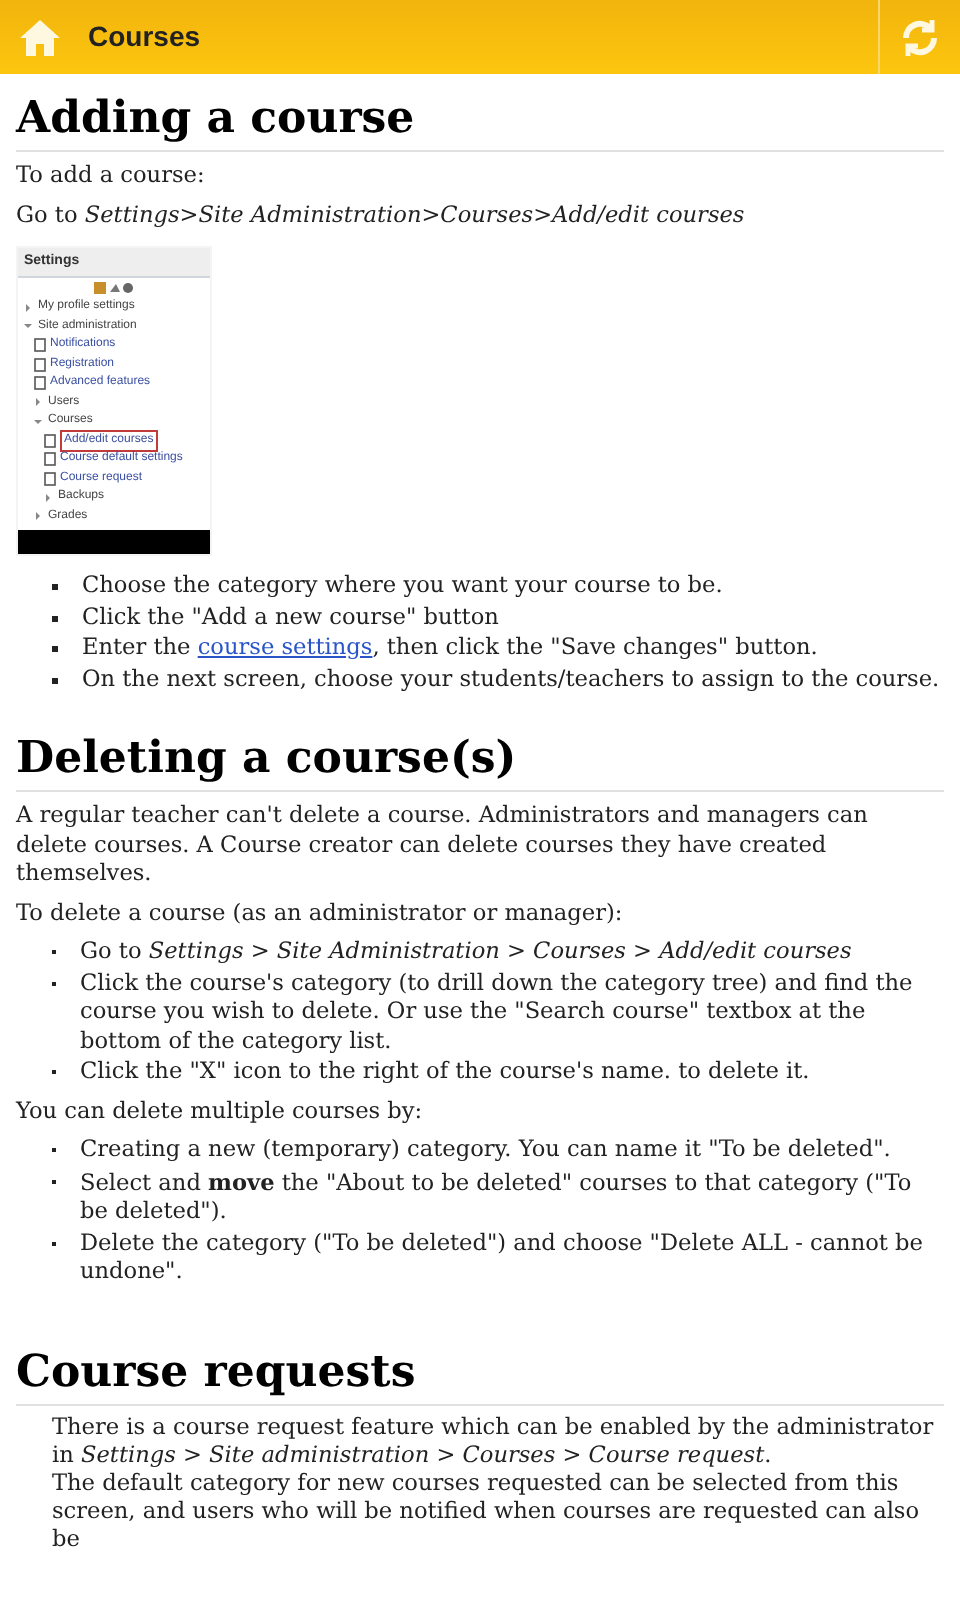  Describe the element at coordinates (110, 176) in the screenshot. I see `paragraph: To add a course:` at that location.